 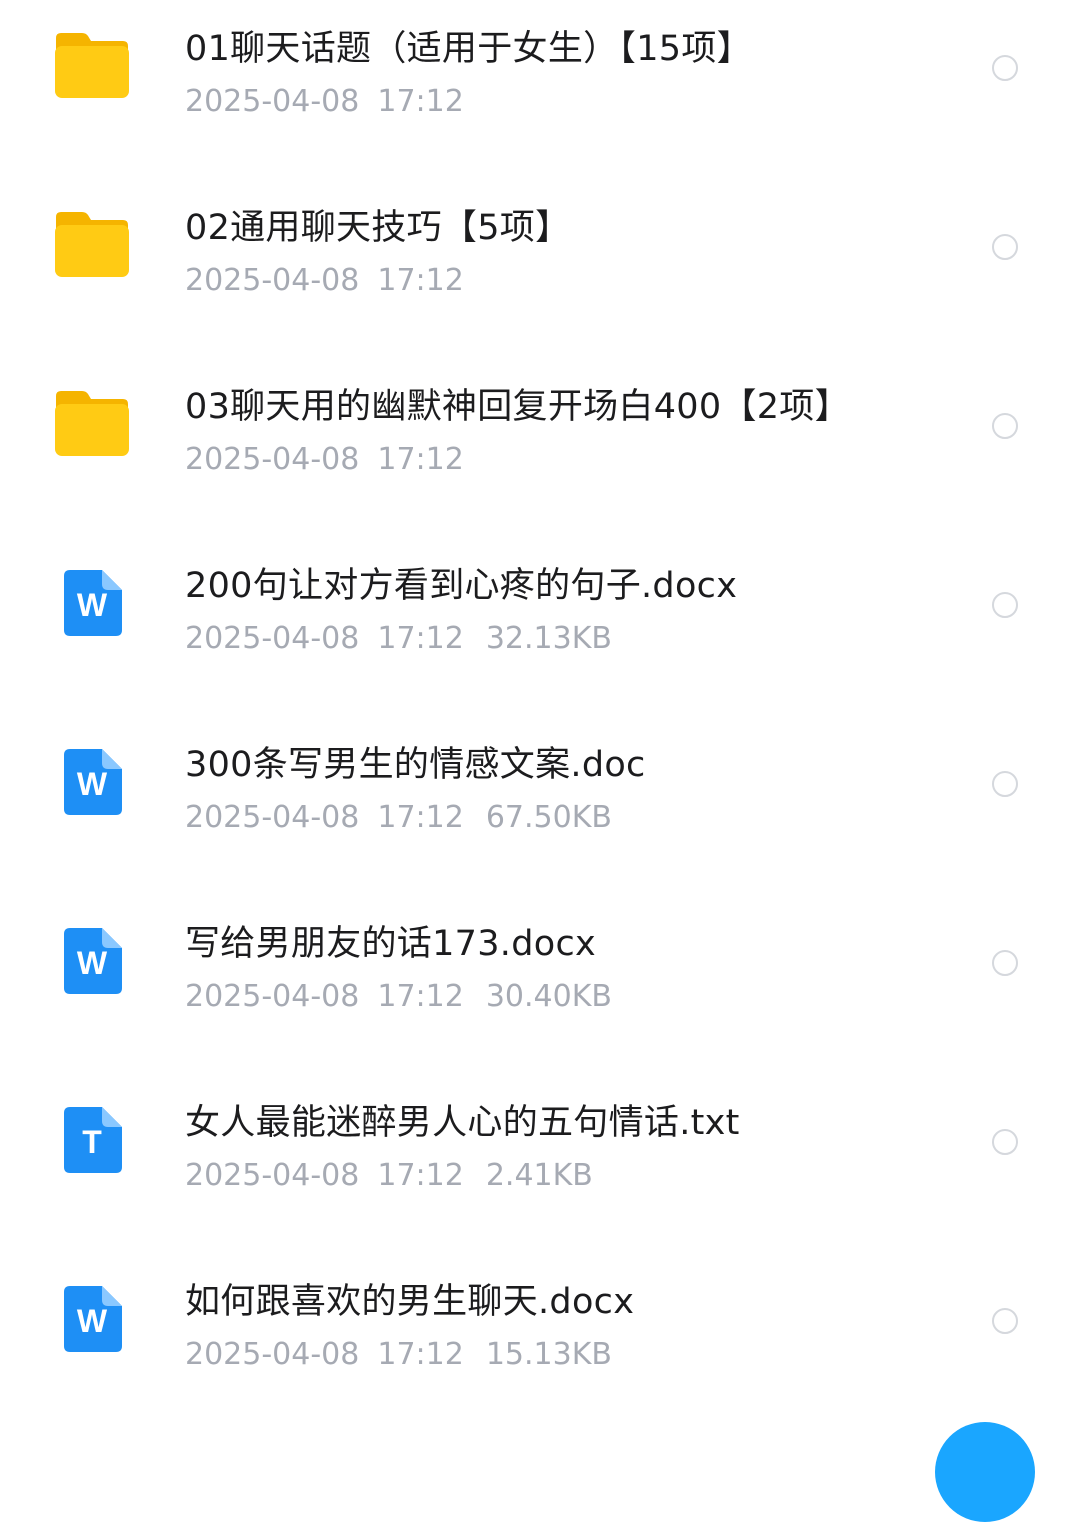 What do you see at coordinates (540, 89) in the screenshot?
I see `file-row: 01聊天话题（适用于女生）【15项】 2025-04-08 17:12` at bounding box center [540, 89].